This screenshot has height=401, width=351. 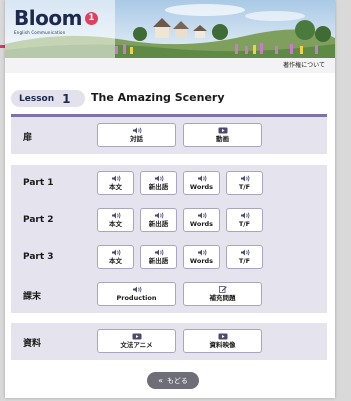 I want to click on row-part2: Part 2 本文 新出語 Words T/F, so click(x=169, y=220).